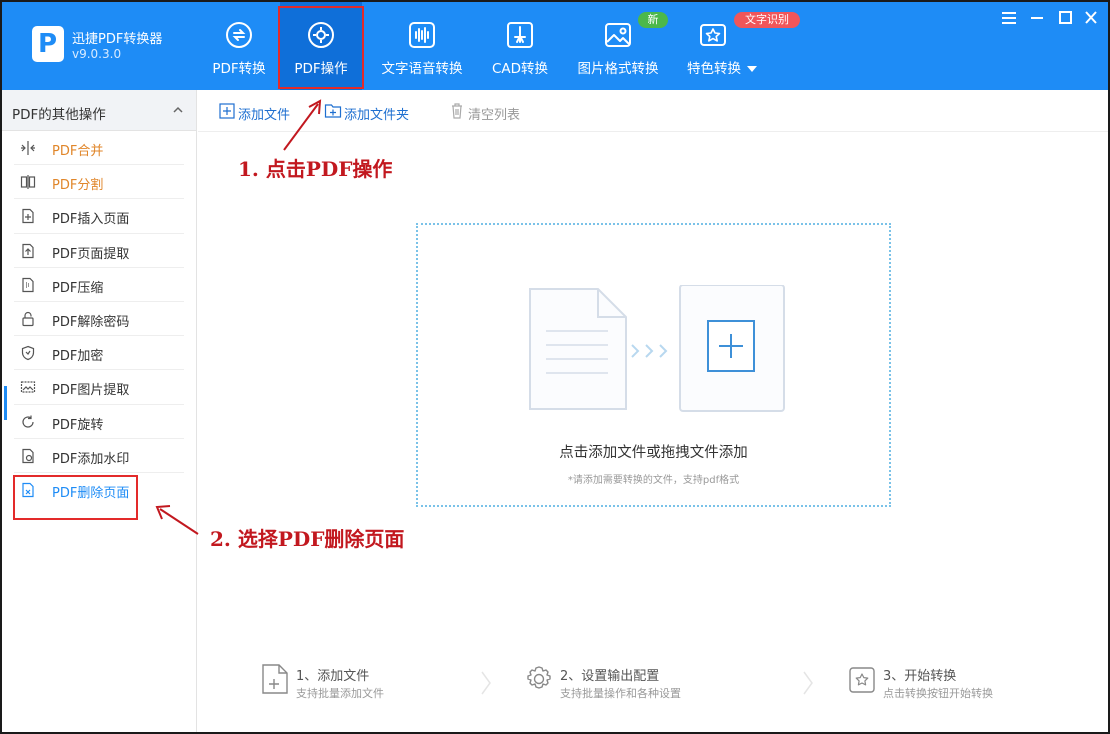 The height and width of the screenshot is (734, 1110). What do you see at coordinates (78, 151) in the screenshot?
I see `sidebar-item-label: PDF合并` at bounding box center [78, 151].